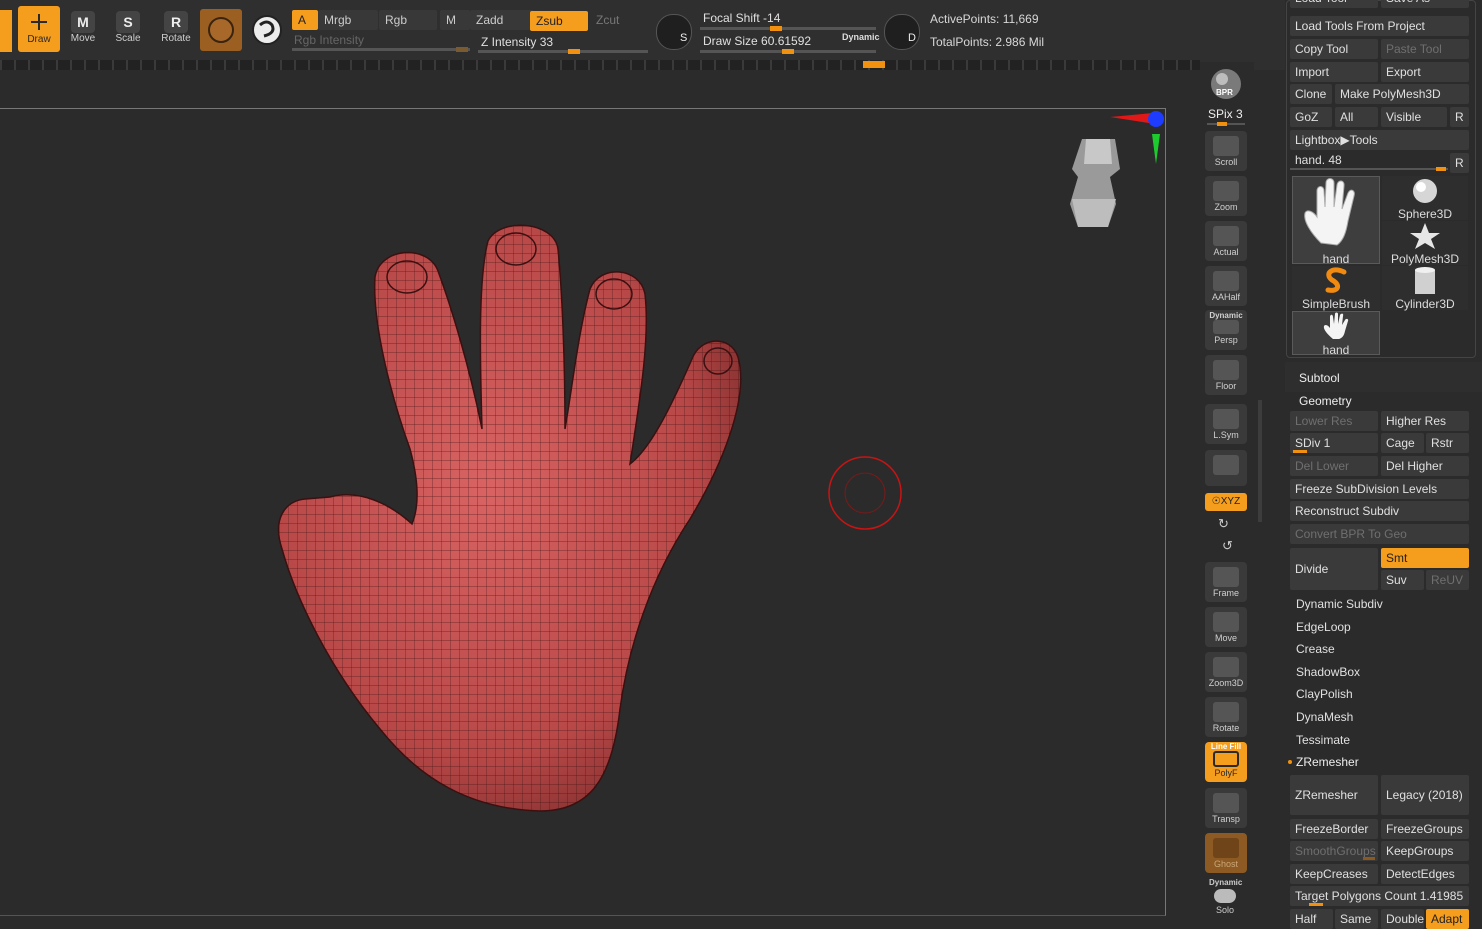  What do you see at coordinates (348, 20) in the screenshot?
I see `mrgb-toggle: Mrgb` at bounding box center [348, 20].